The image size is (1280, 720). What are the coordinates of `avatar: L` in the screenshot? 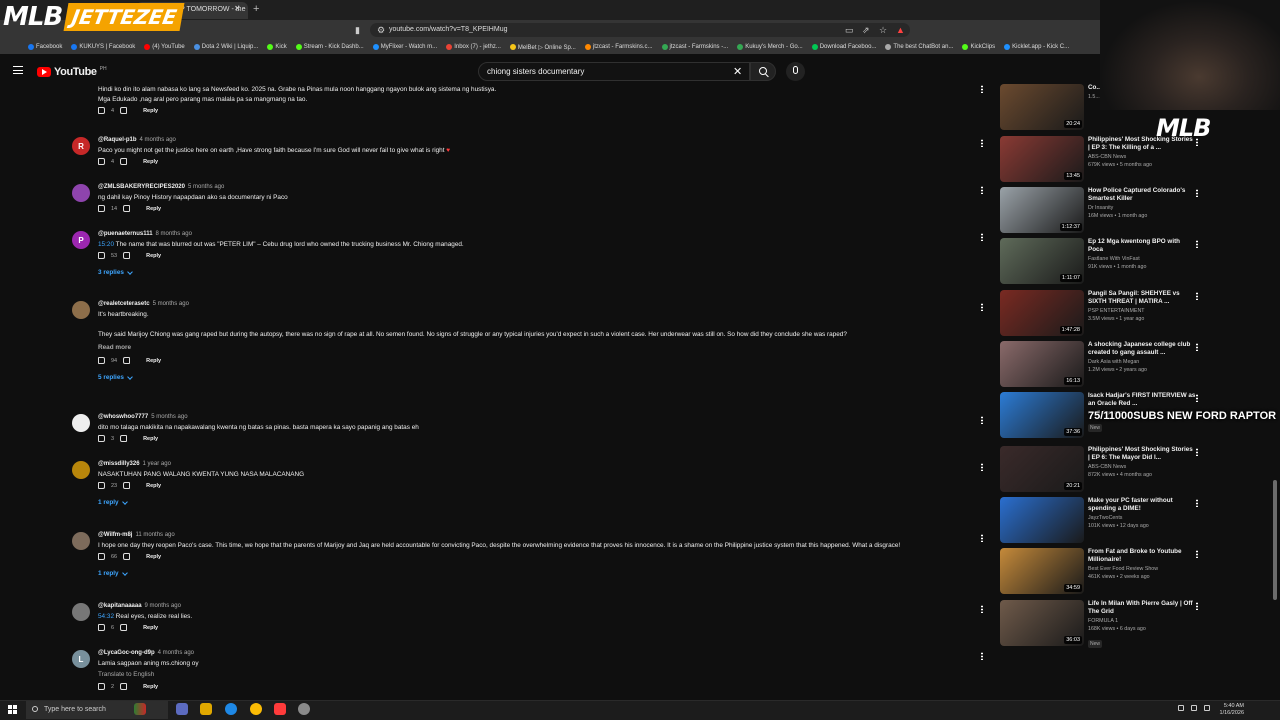 It's located at (81, 659).